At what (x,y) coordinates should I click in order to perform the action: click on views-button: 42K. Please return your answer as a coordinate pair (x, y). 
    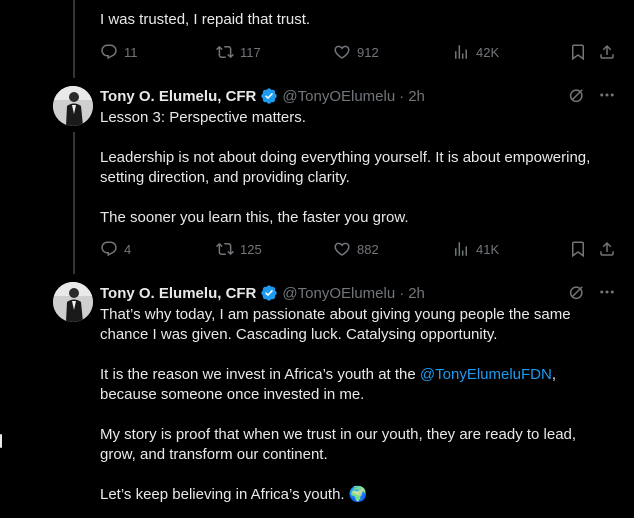
    Looking at the image, I should click on (475, 52).